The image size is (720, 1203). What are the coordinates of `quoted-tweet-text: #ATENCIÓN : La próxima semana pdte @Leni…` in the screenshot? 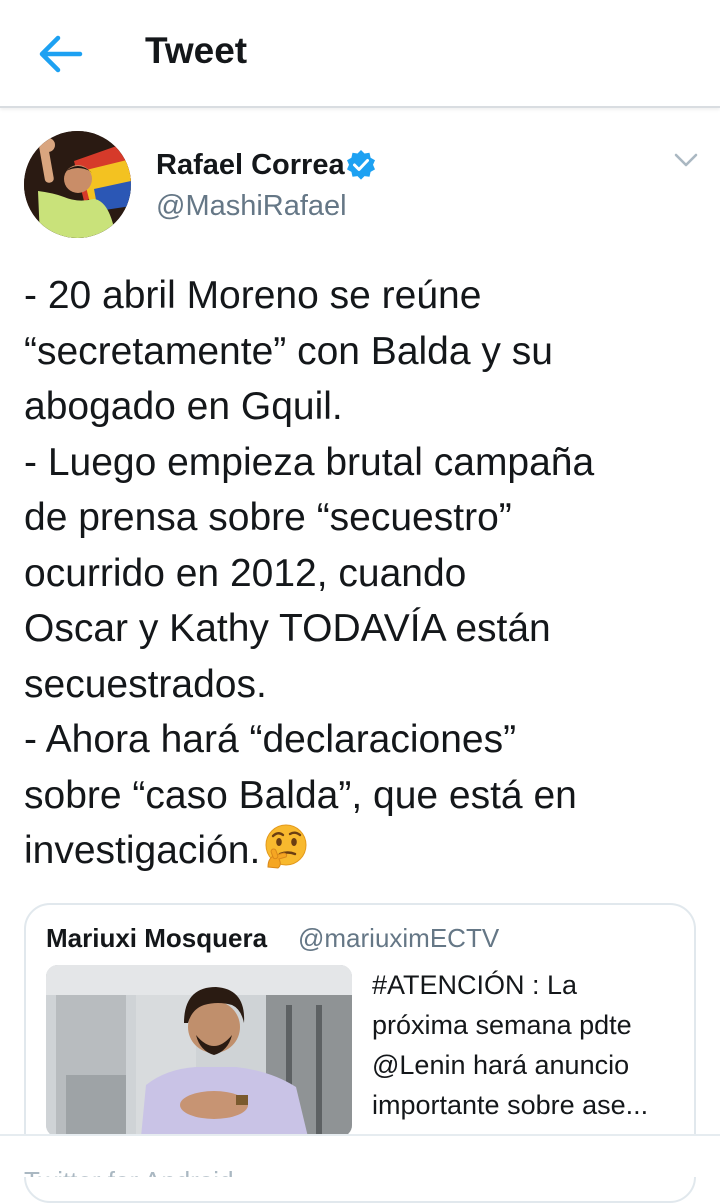 It's located at (527, 1045).